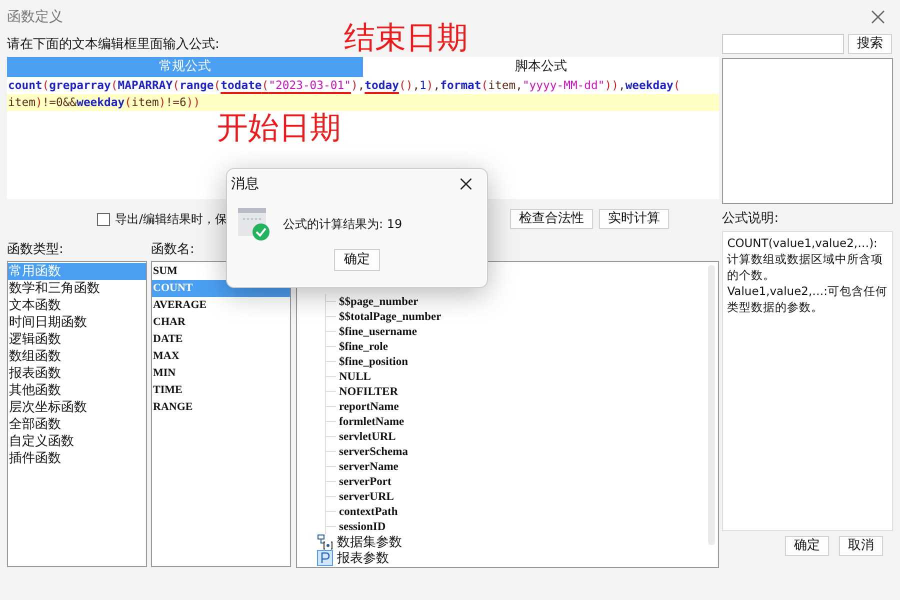 Image resolution: width=900 pixels, height=600 pixels. Describe the element at coordinates (221, 390) in the screenshot. I see `function-item: TIME` at that location.